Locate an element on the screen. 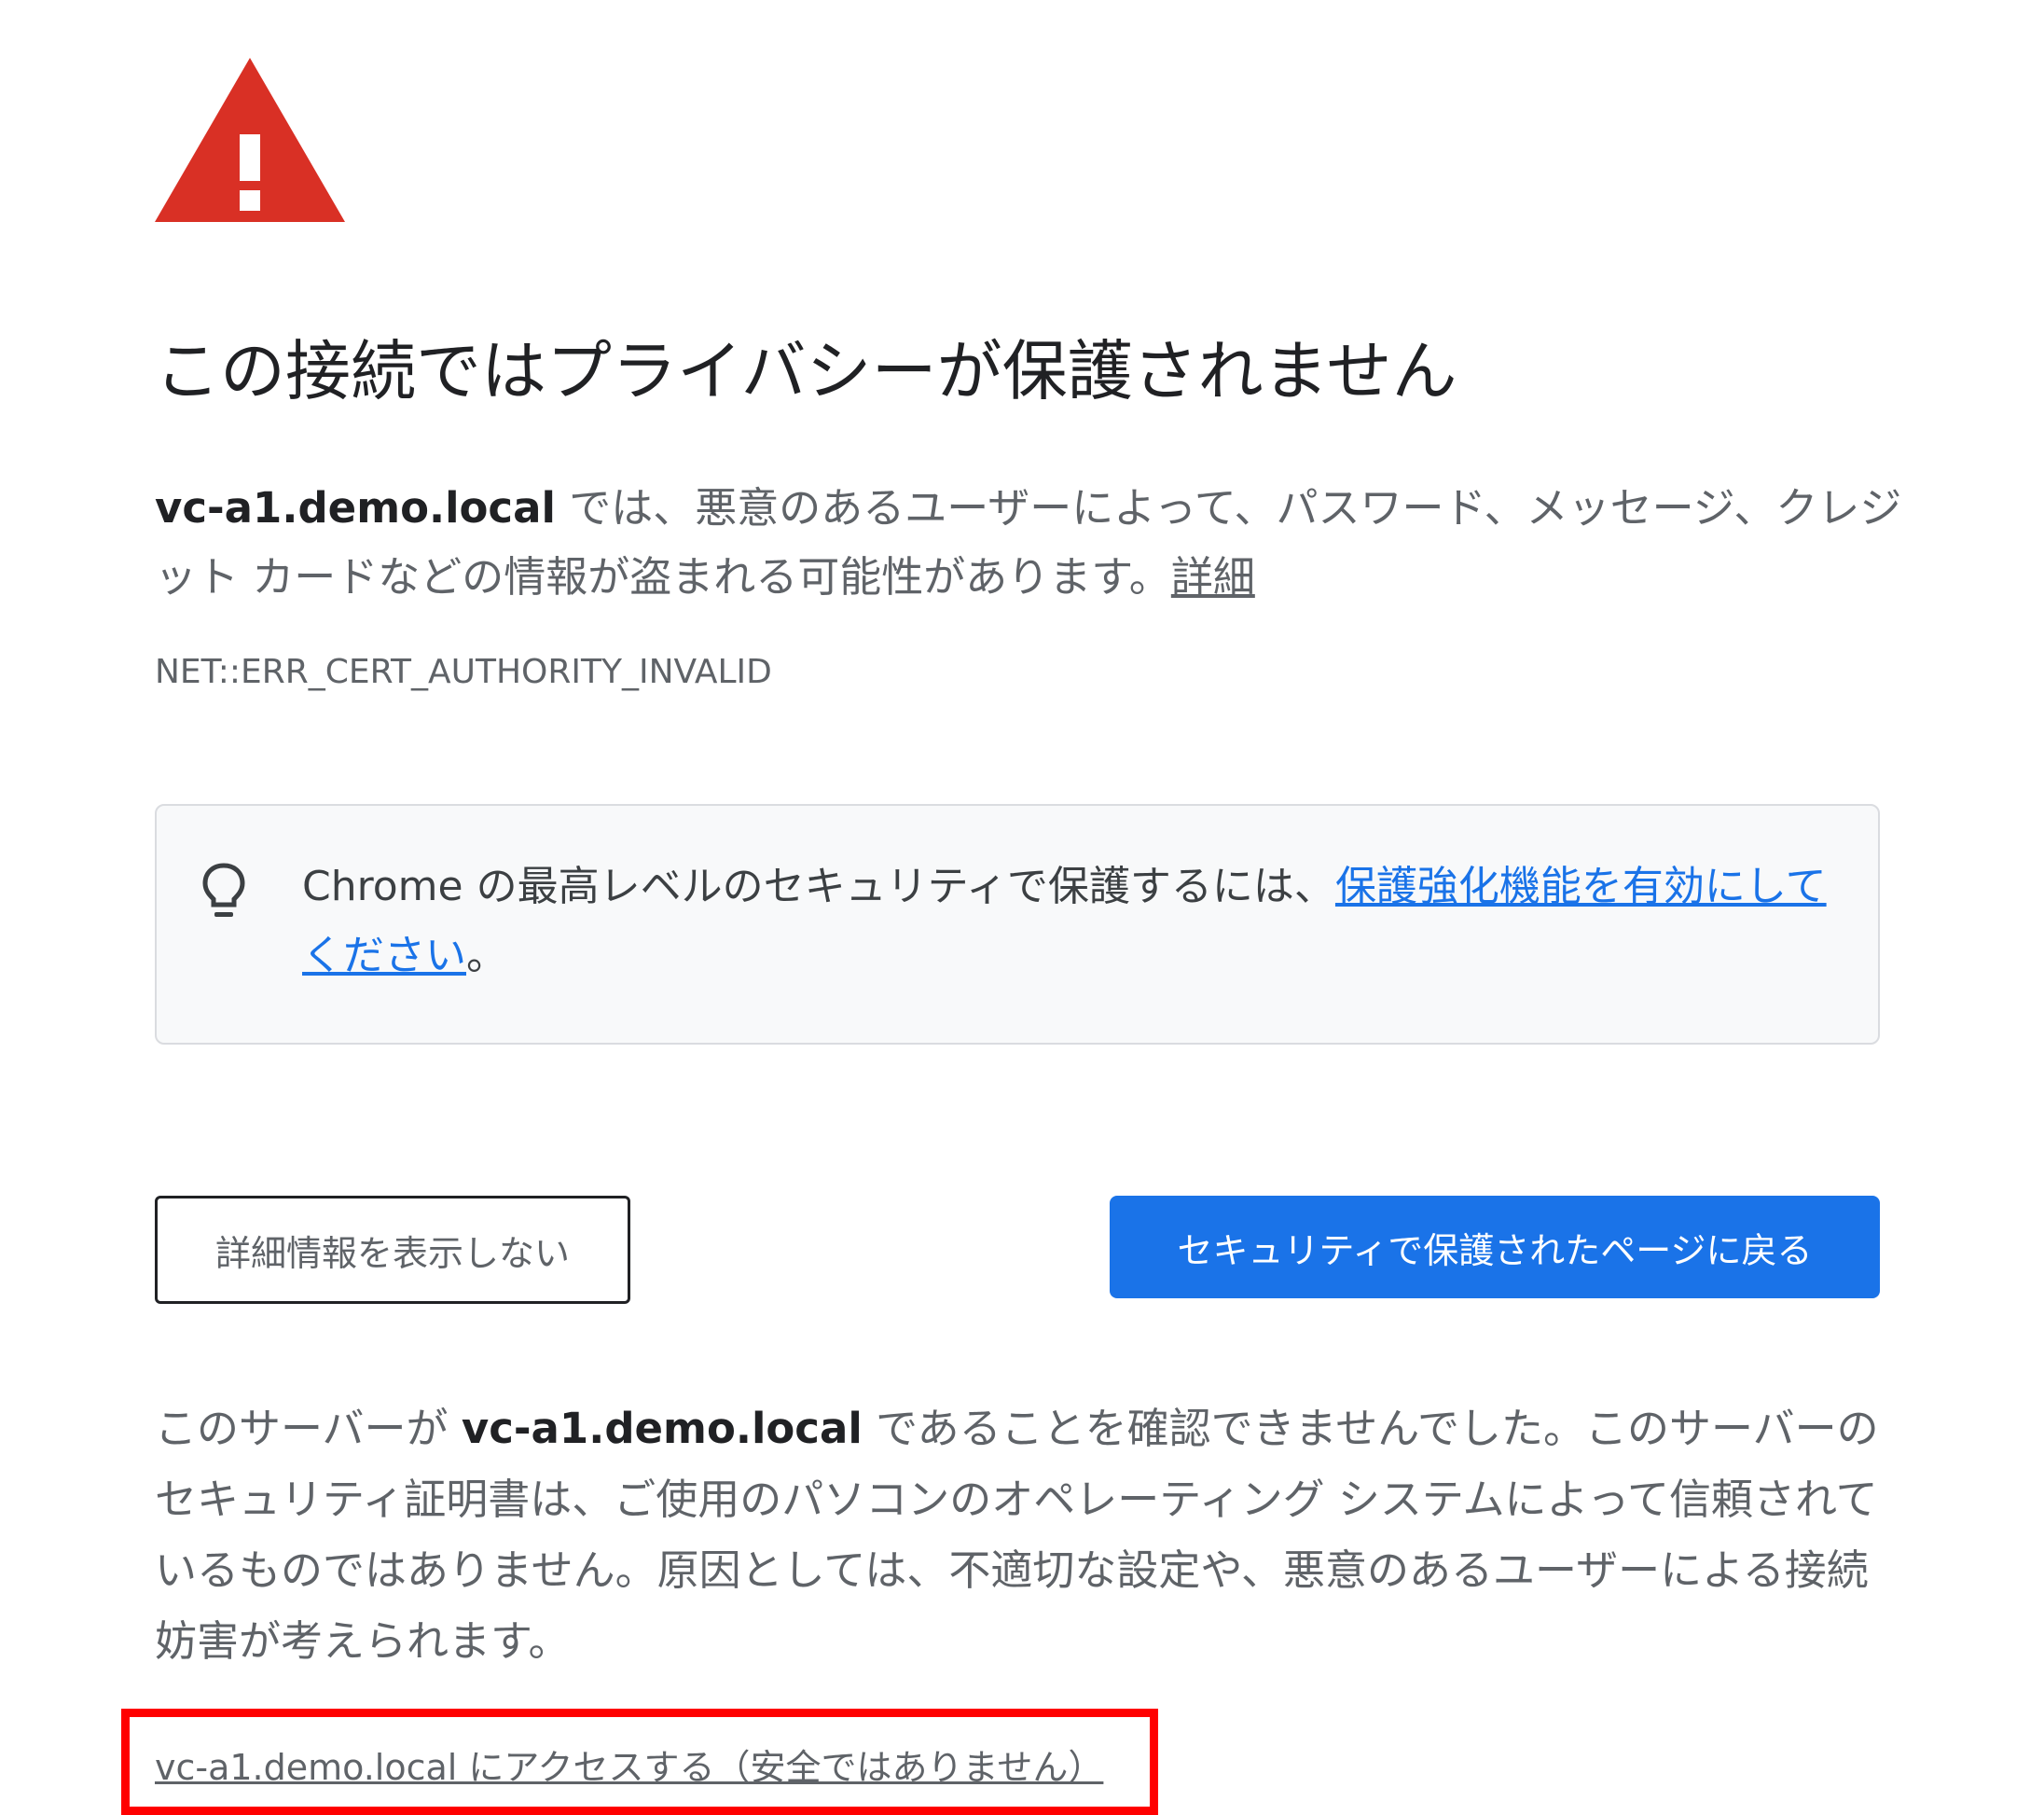 The height and width of the screenshot is (1815, 2044). hide-details-button: 詳細情報を表示しない is located at coordinates (392, 1250).